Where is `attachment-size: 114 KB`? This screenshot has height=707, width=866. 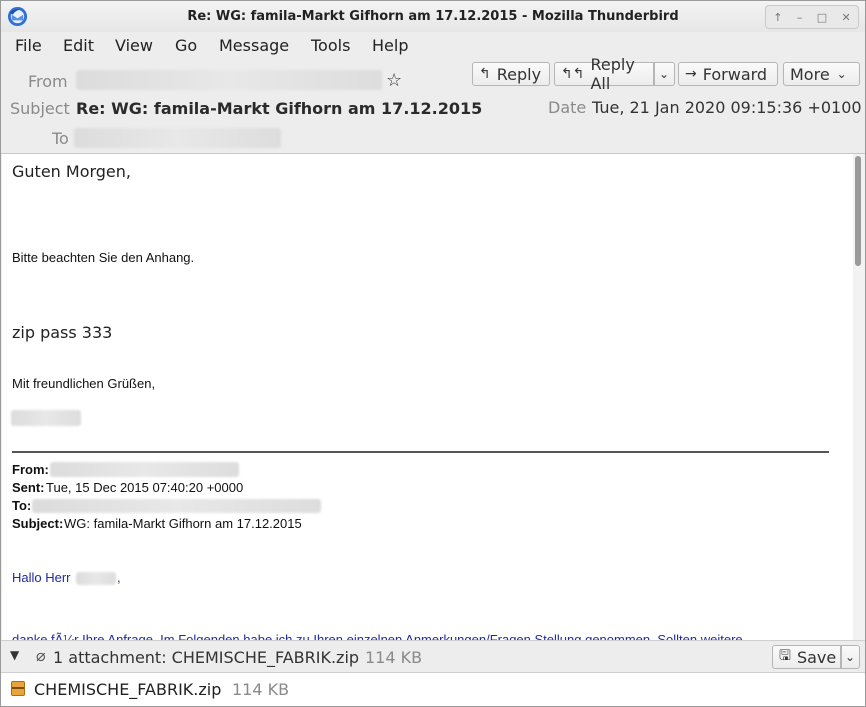
attachment-size: 114 KB is located at coordinates (261, 689).